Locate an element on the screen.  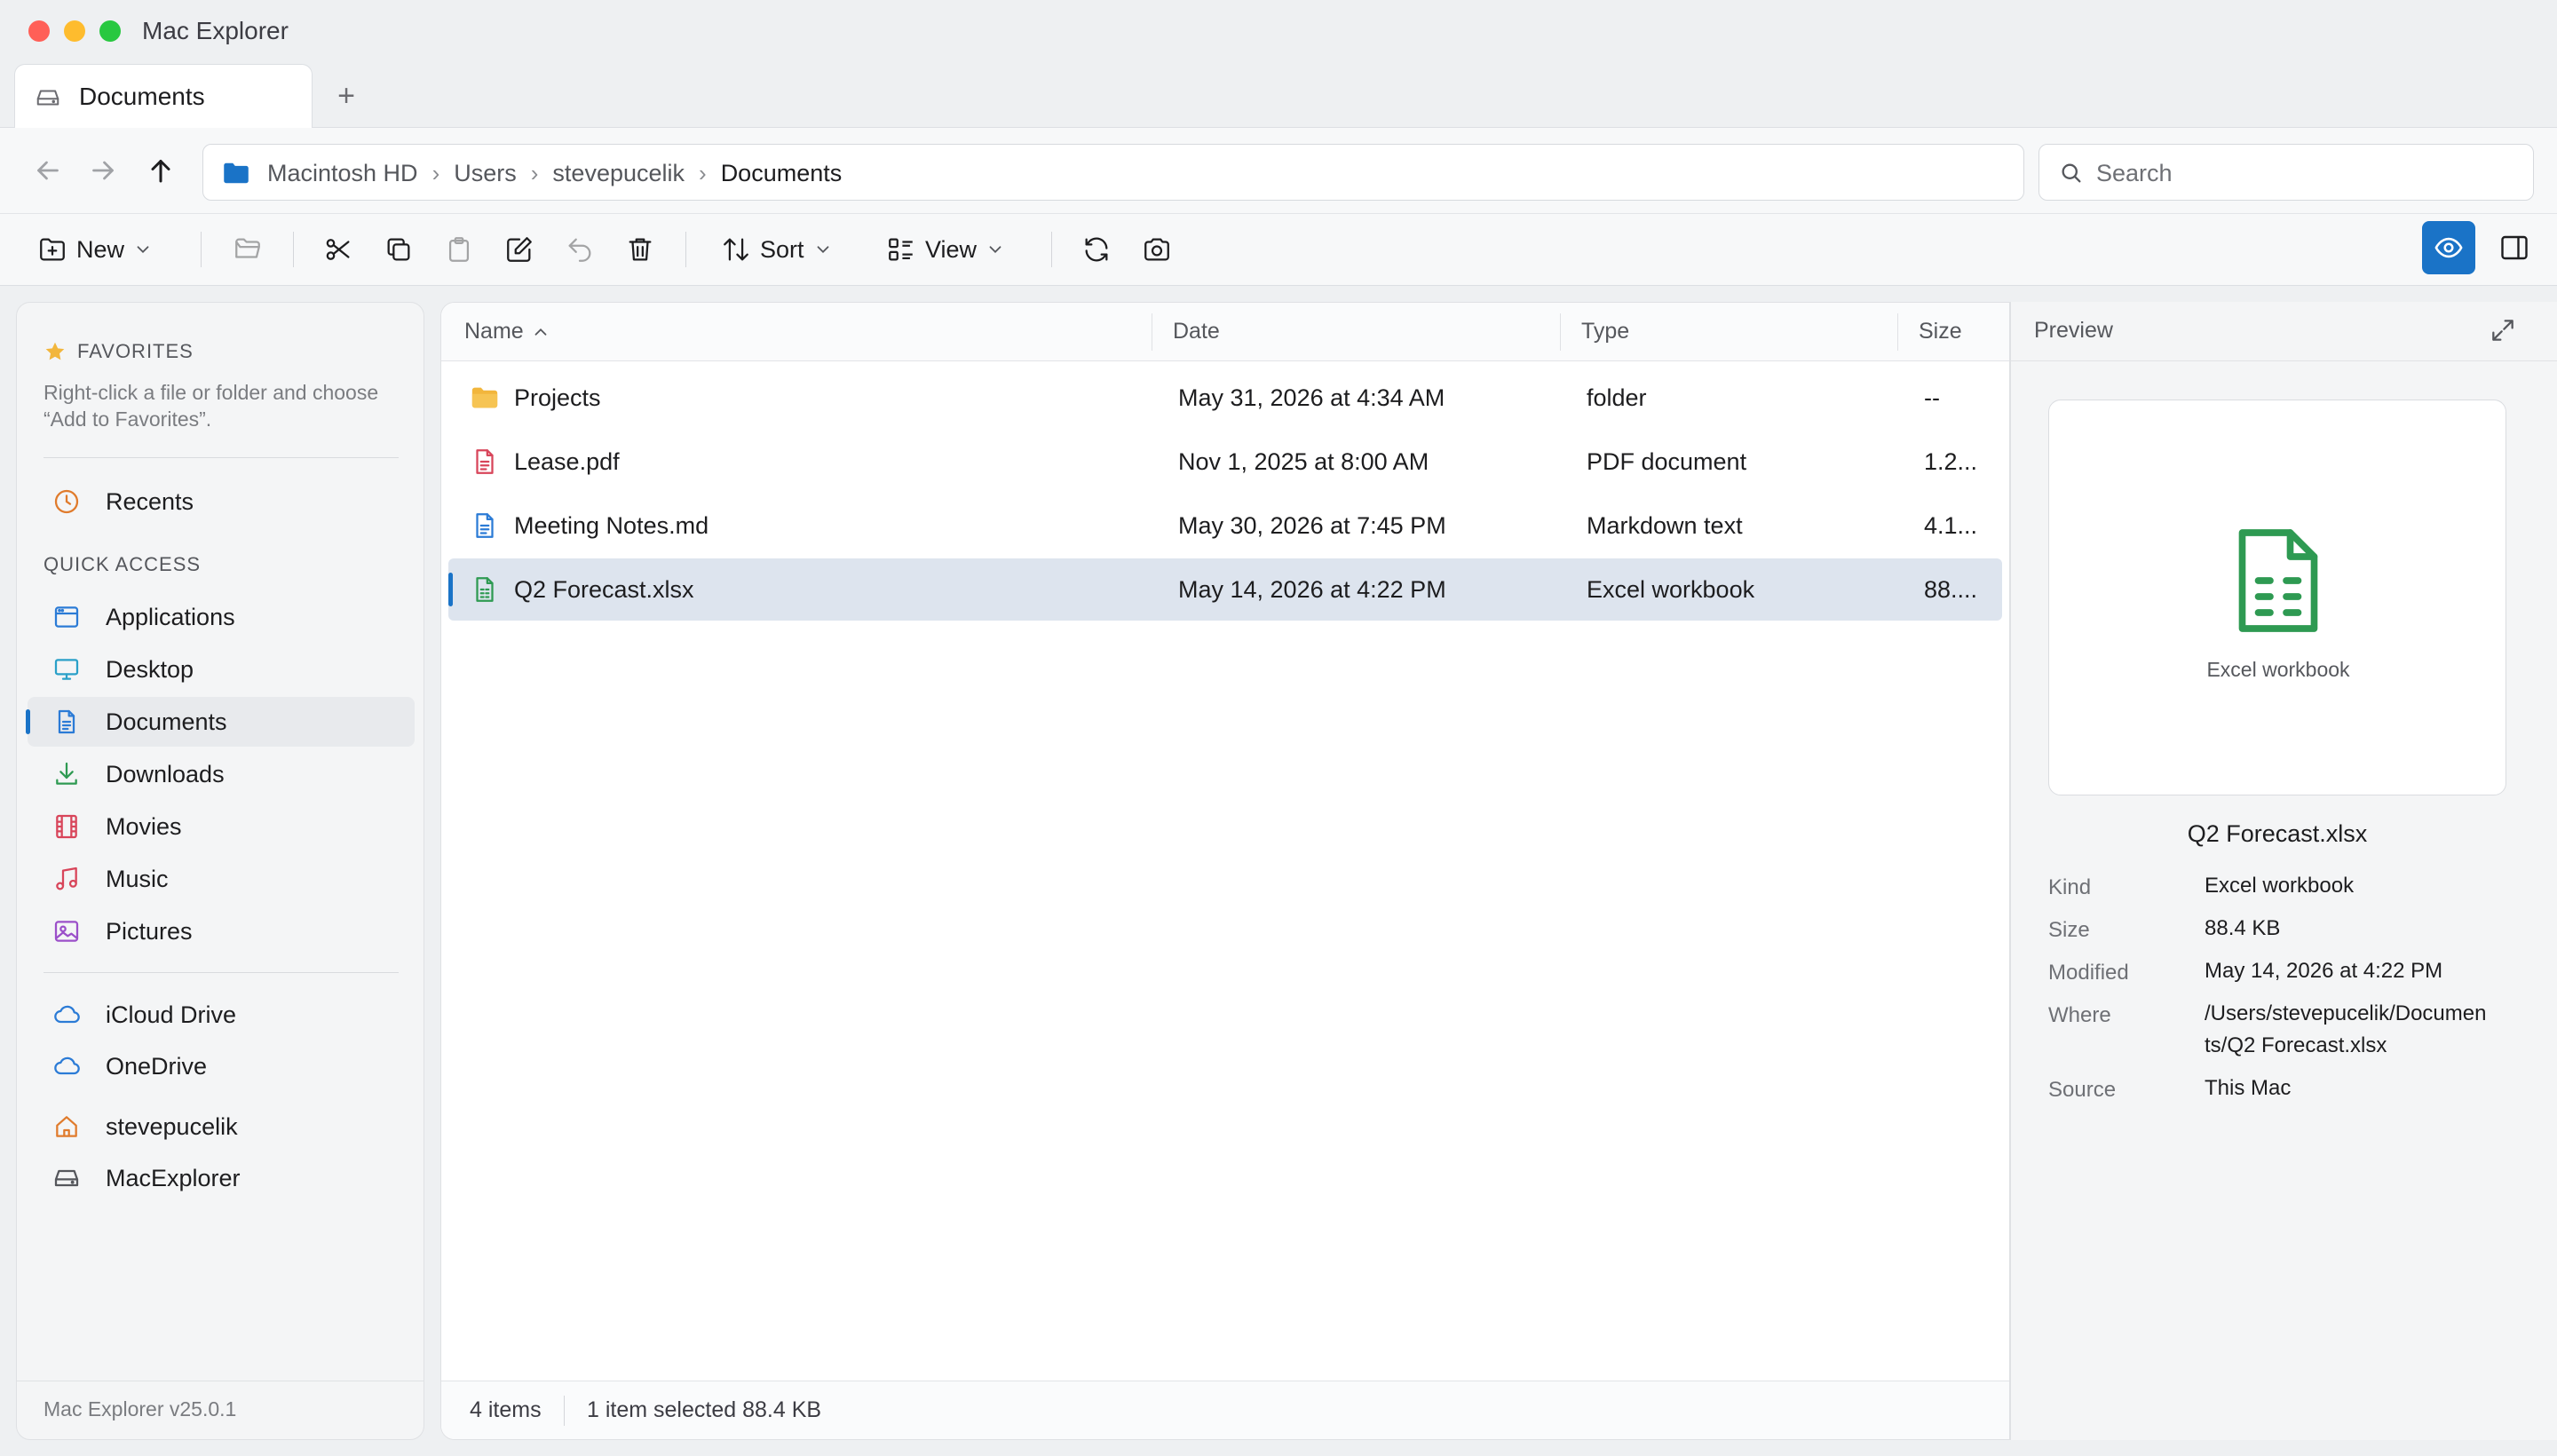
refresh-icon is located at coordinates (1096, 250).